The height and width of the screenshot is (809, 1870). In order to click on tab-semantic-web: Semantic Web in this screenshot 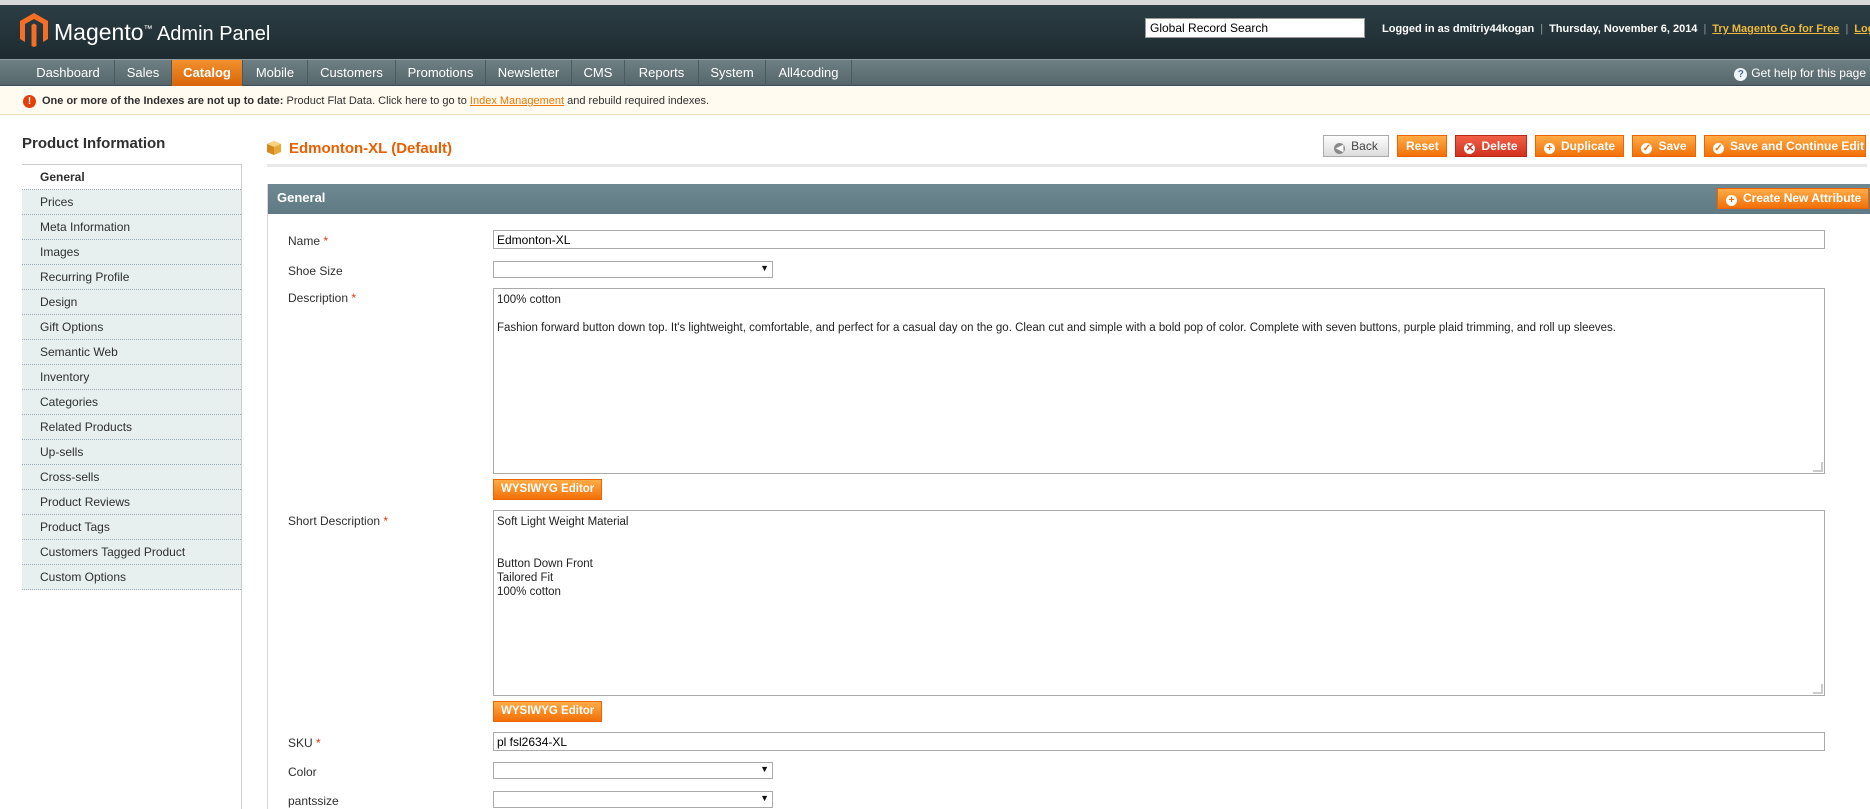, I will do `click(131, 352)`.